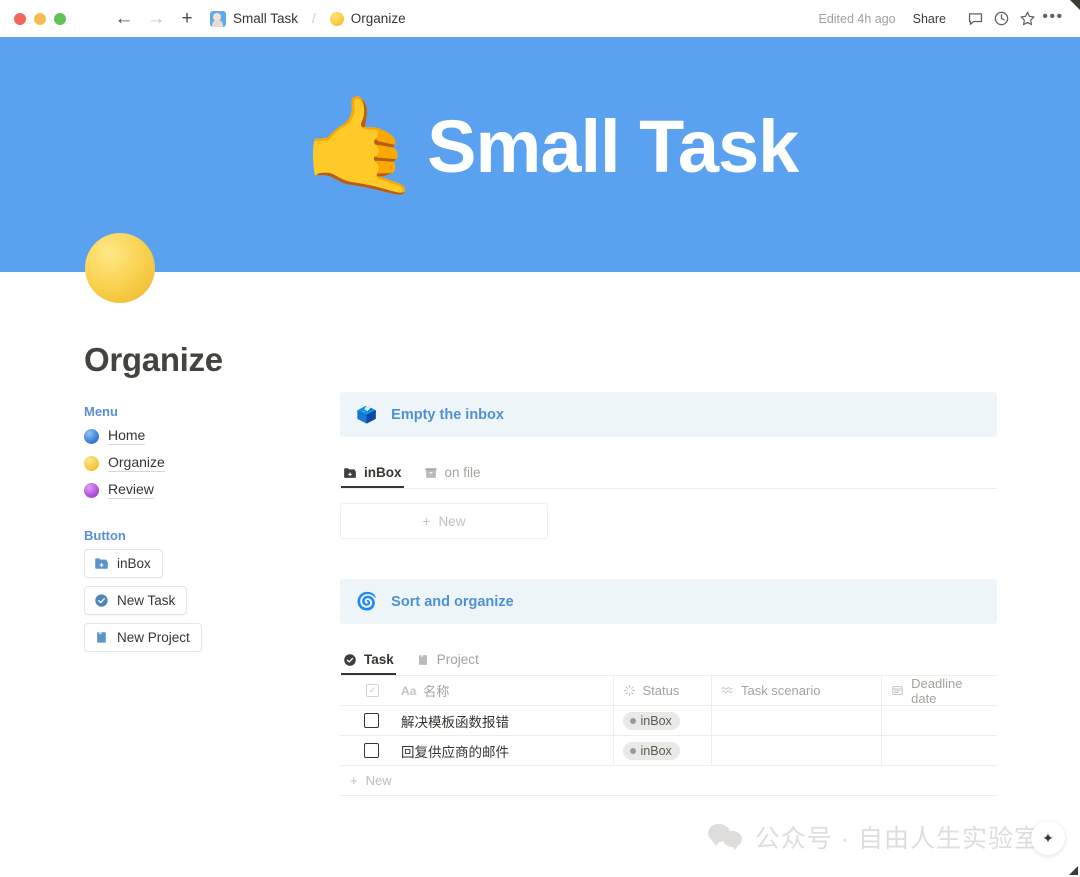  I want to click on new-inbox-item-label: New, so click(452, 521).